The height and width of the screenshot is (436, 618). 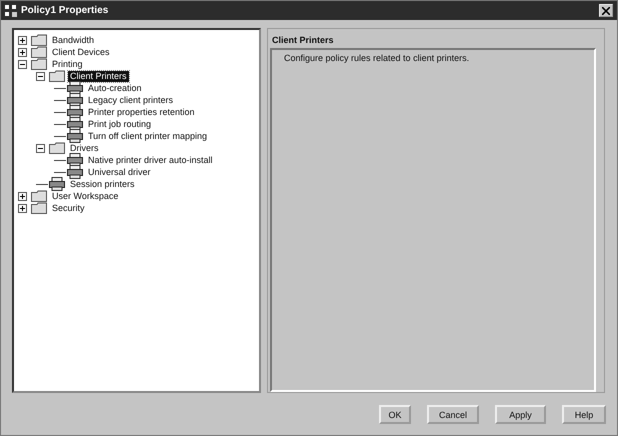 What do you see at coordinates (131, 100) in the screenshot?
I see `tree-item: Legacy client printers` at bounding box center [131, 100].